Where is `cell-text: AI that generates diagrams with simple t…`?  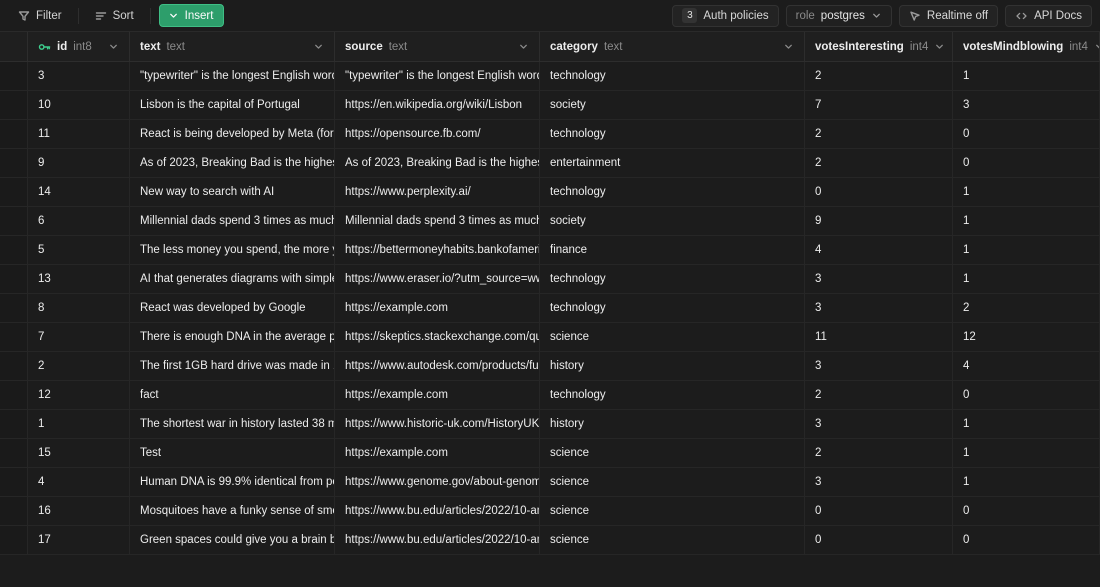
cell-text: AI that generates diagrams with simple t… is located at coordinates (232, 279).